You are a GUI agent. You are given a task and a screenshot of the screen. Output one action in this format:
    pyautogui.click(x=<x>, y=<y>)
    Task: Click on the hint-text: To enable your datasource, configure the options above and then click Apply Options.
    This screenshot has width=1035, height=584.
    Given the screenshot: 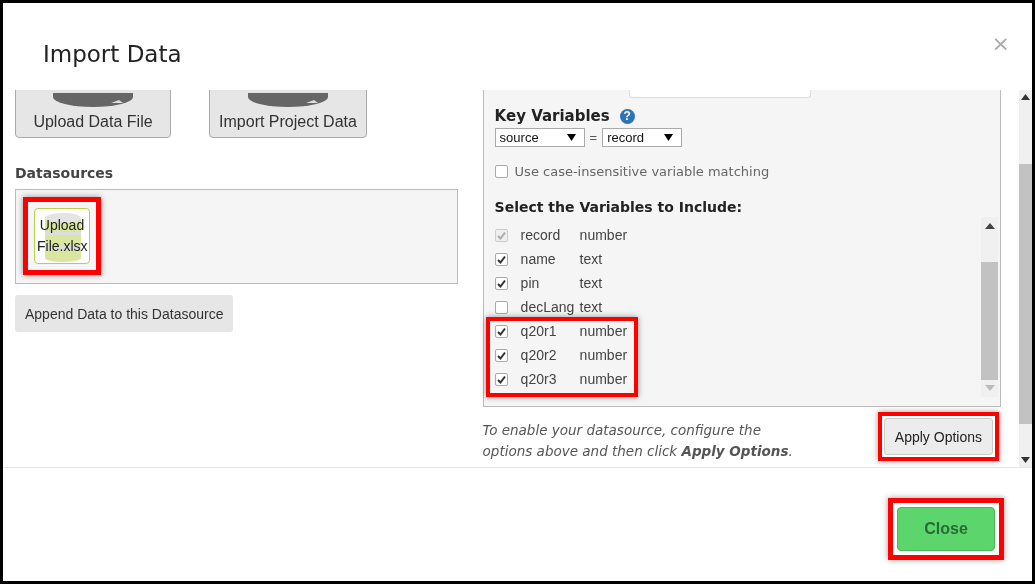 What is the action you would take?
    pyautogui.click(x=638, y=441)
    